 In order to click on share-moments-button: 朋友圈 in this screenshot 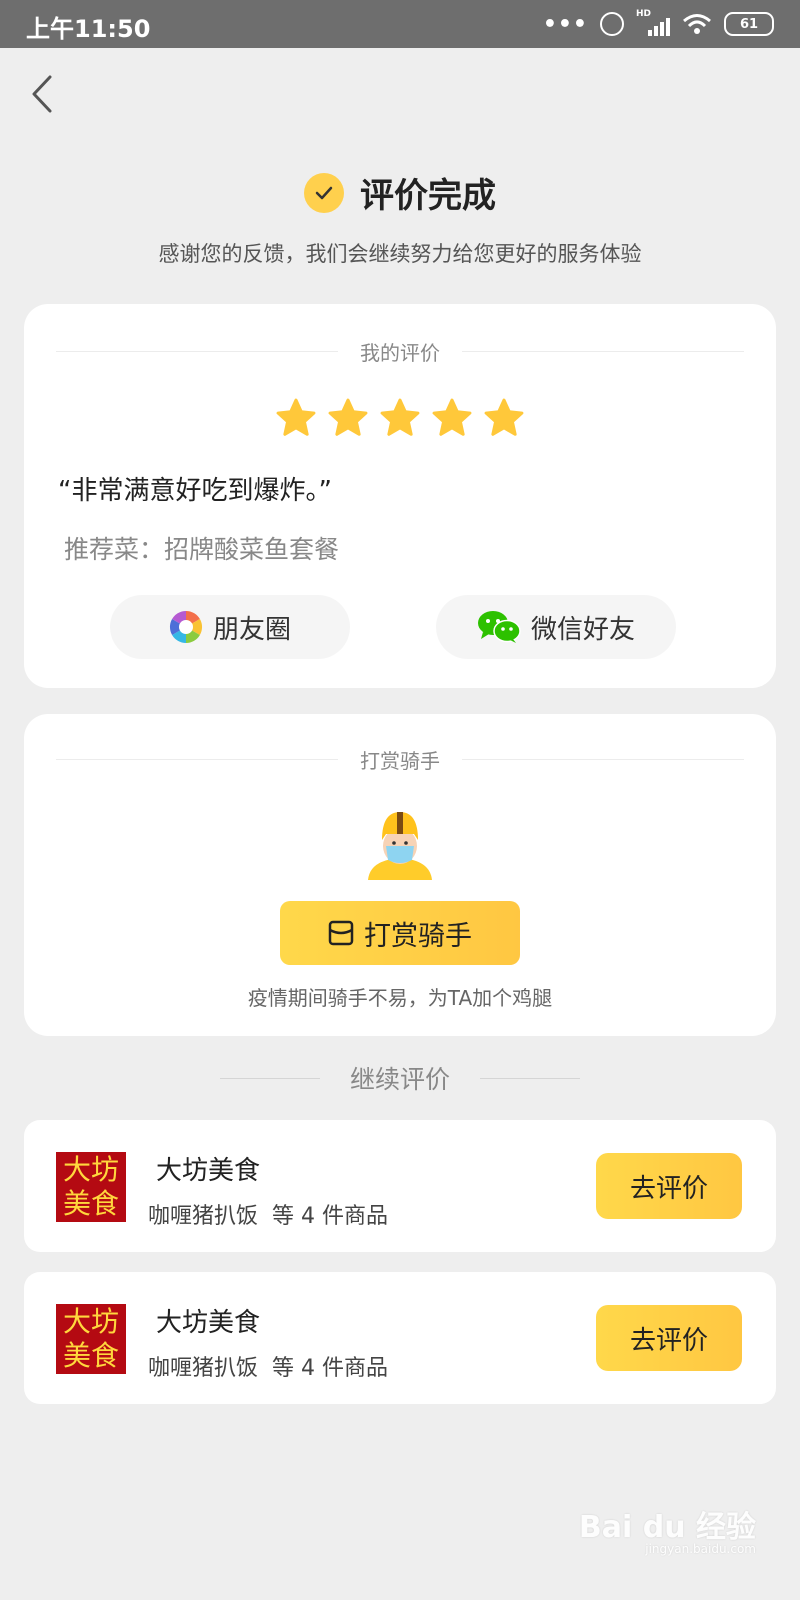, I will do `click(230, 627)`.